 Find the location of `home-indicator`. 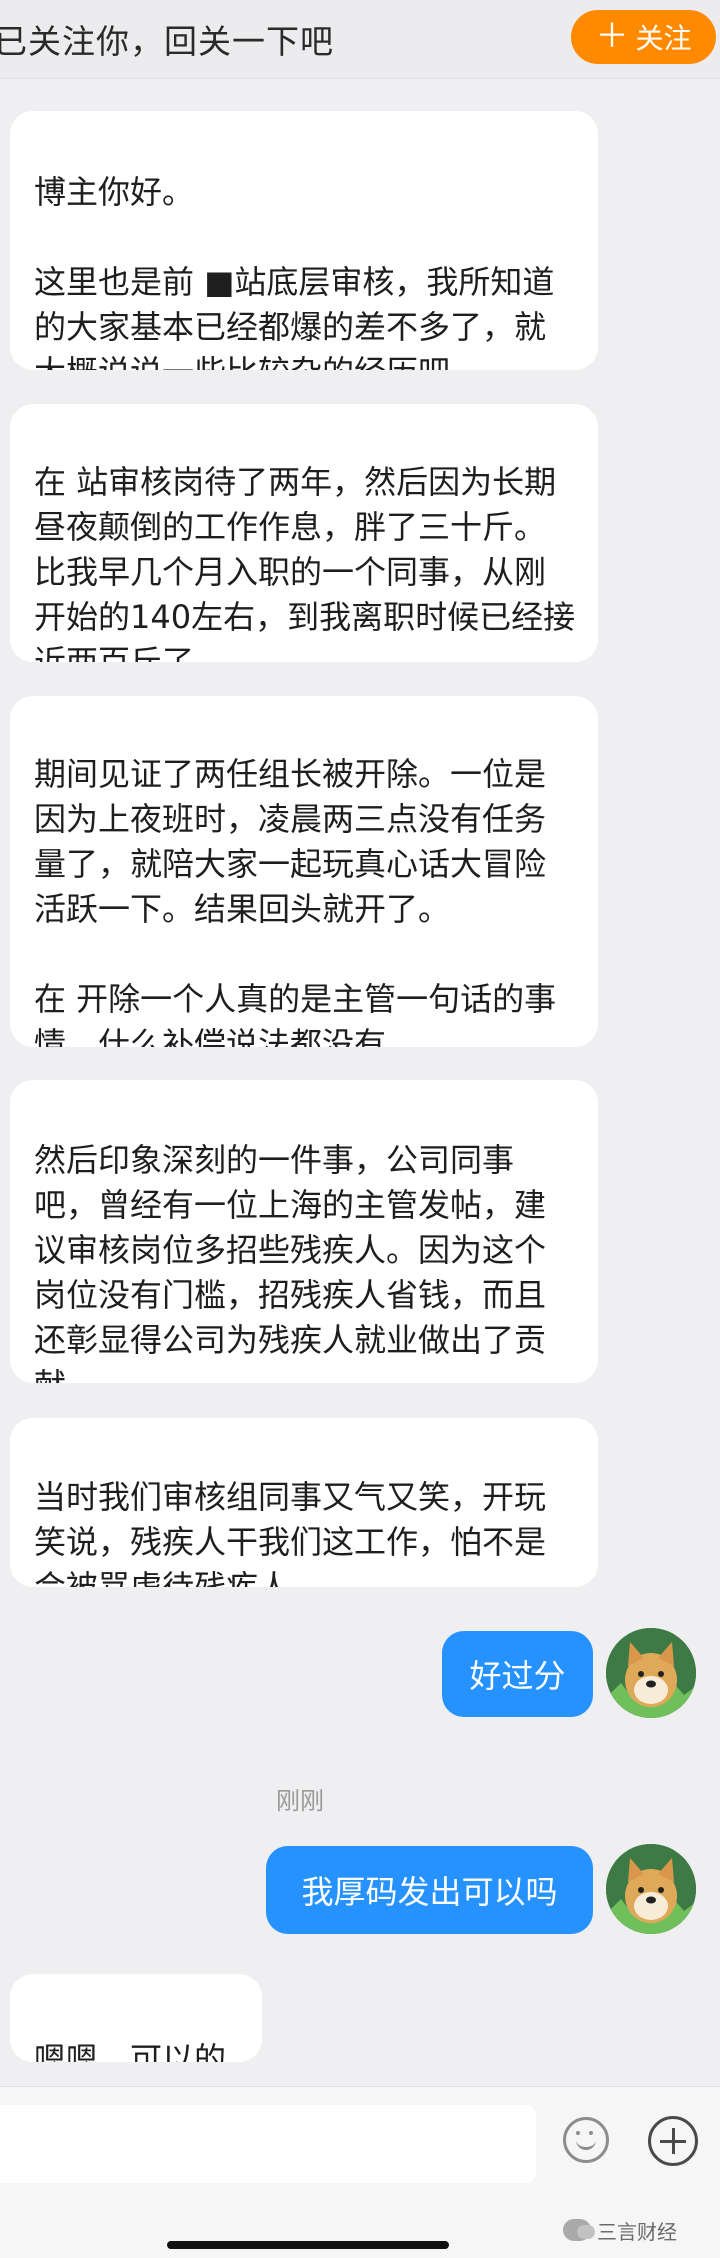

home-indicator is located at coordinates (308, 2245).